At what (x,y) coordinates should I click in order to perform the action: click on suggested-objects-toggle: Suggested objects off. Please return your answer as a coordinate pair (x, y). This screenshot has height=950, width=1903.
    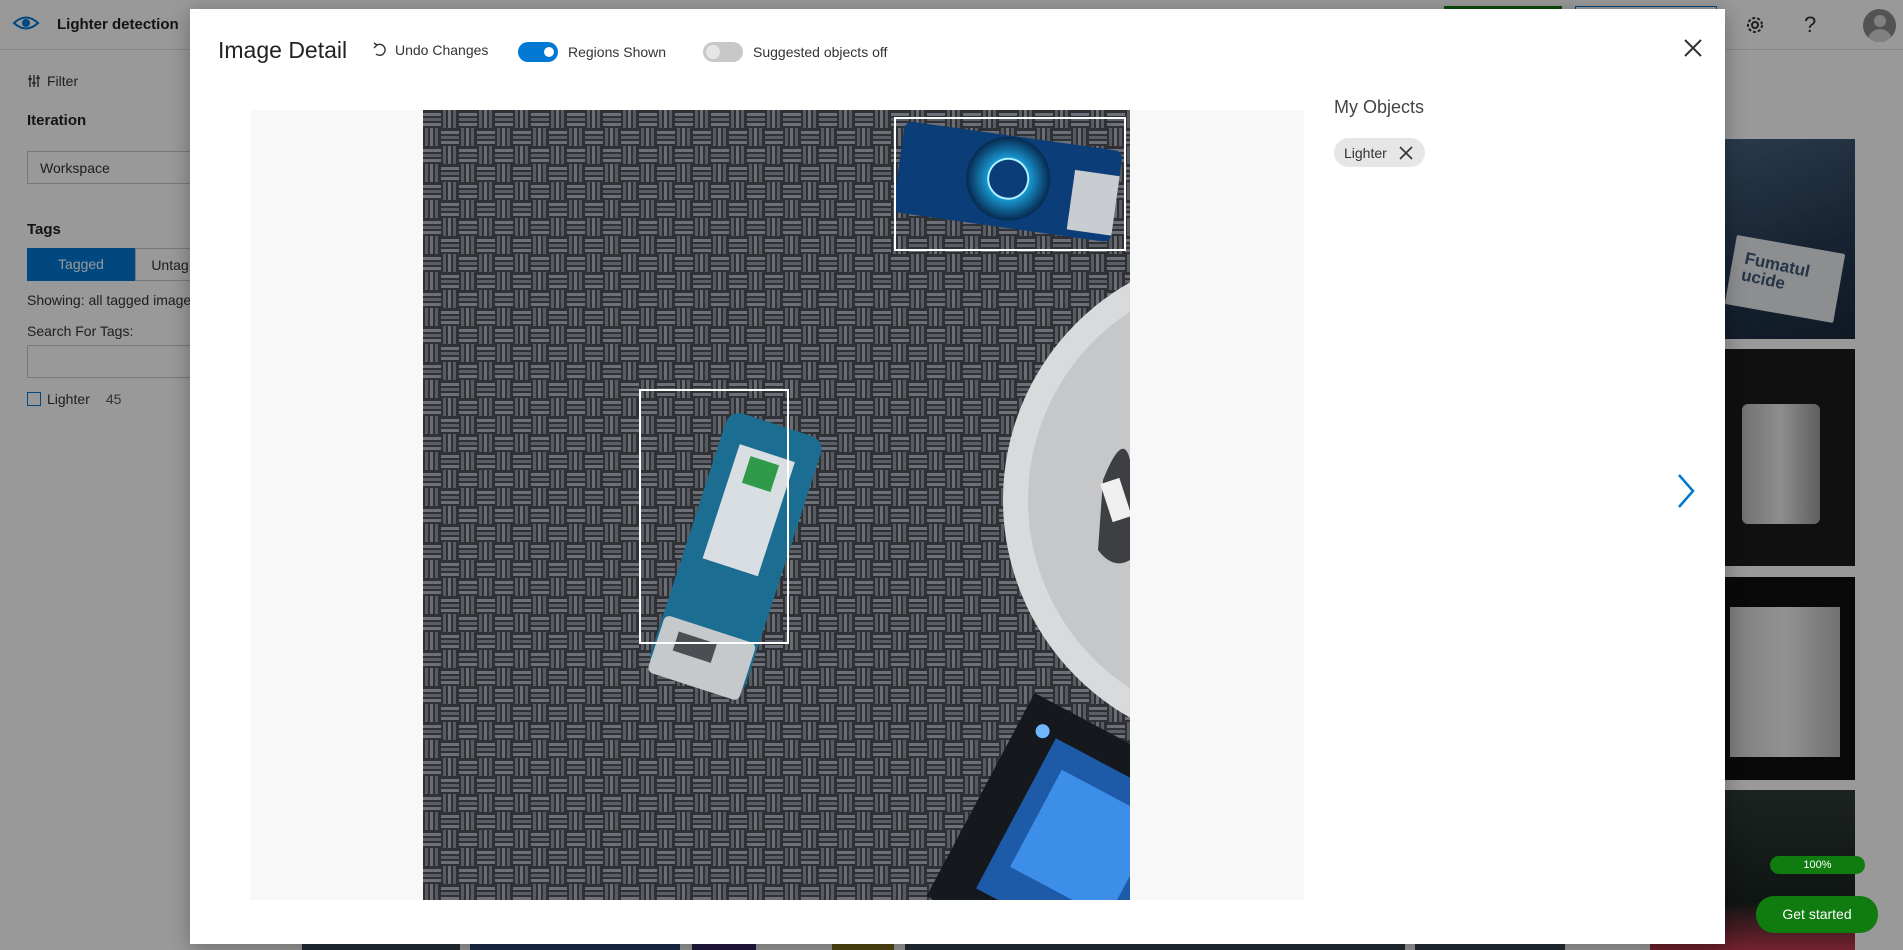
    Looking at the image, I should click on (795, 52).